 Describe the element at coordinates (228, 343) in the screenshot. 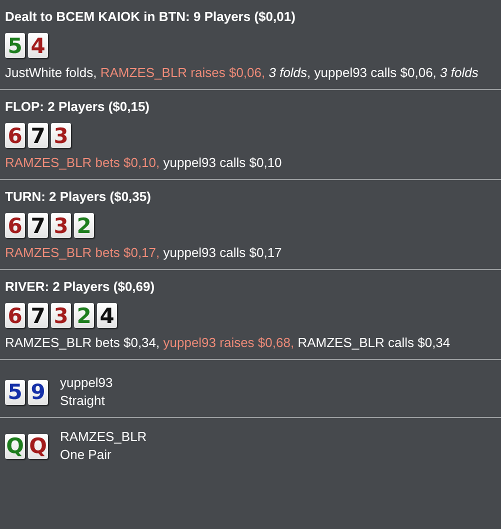

I see `action-log: RAMZES_BLR bets $0,34, yuppel93 raises $0,68, RAMZES_BLR calls $0,34` at that location.